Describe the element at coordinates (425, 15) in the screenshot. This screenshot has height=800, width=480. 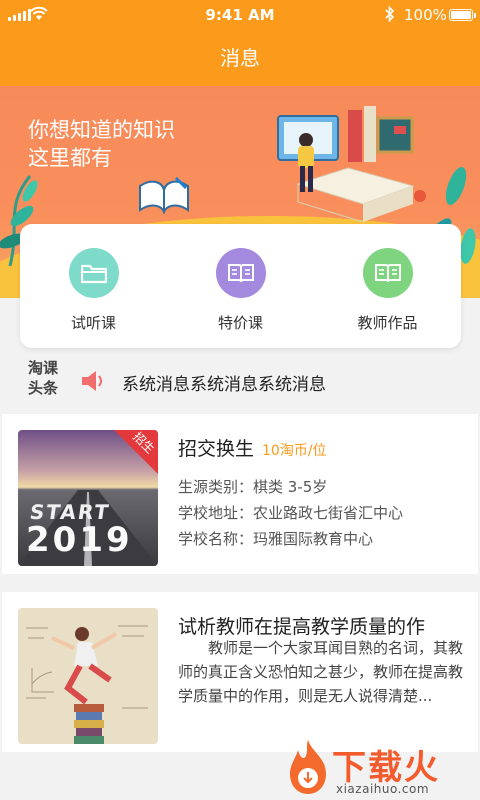
I see `battery-percent: 100%` at that location.